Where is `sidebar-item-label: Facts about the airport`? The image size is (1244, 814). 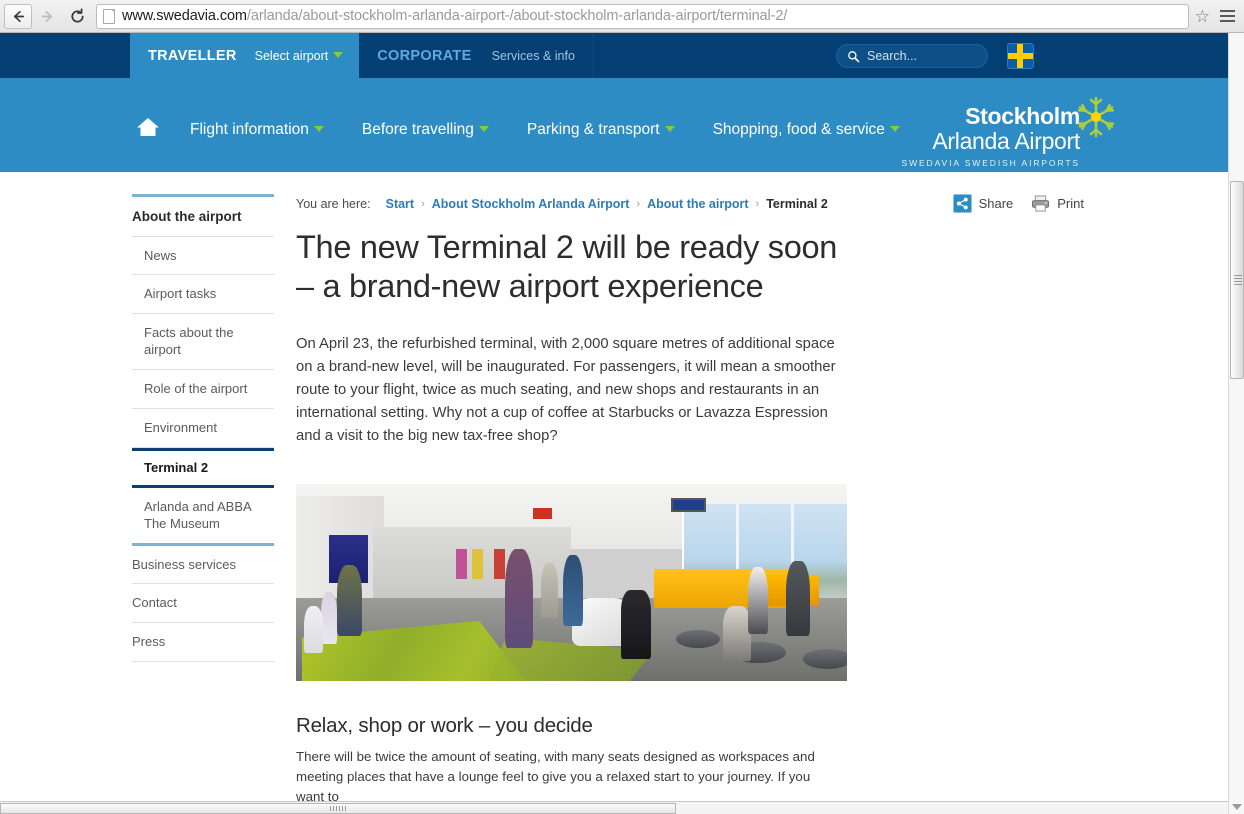
sidebar-item-label: Facts about the airport is located at coordinates (189, 341).